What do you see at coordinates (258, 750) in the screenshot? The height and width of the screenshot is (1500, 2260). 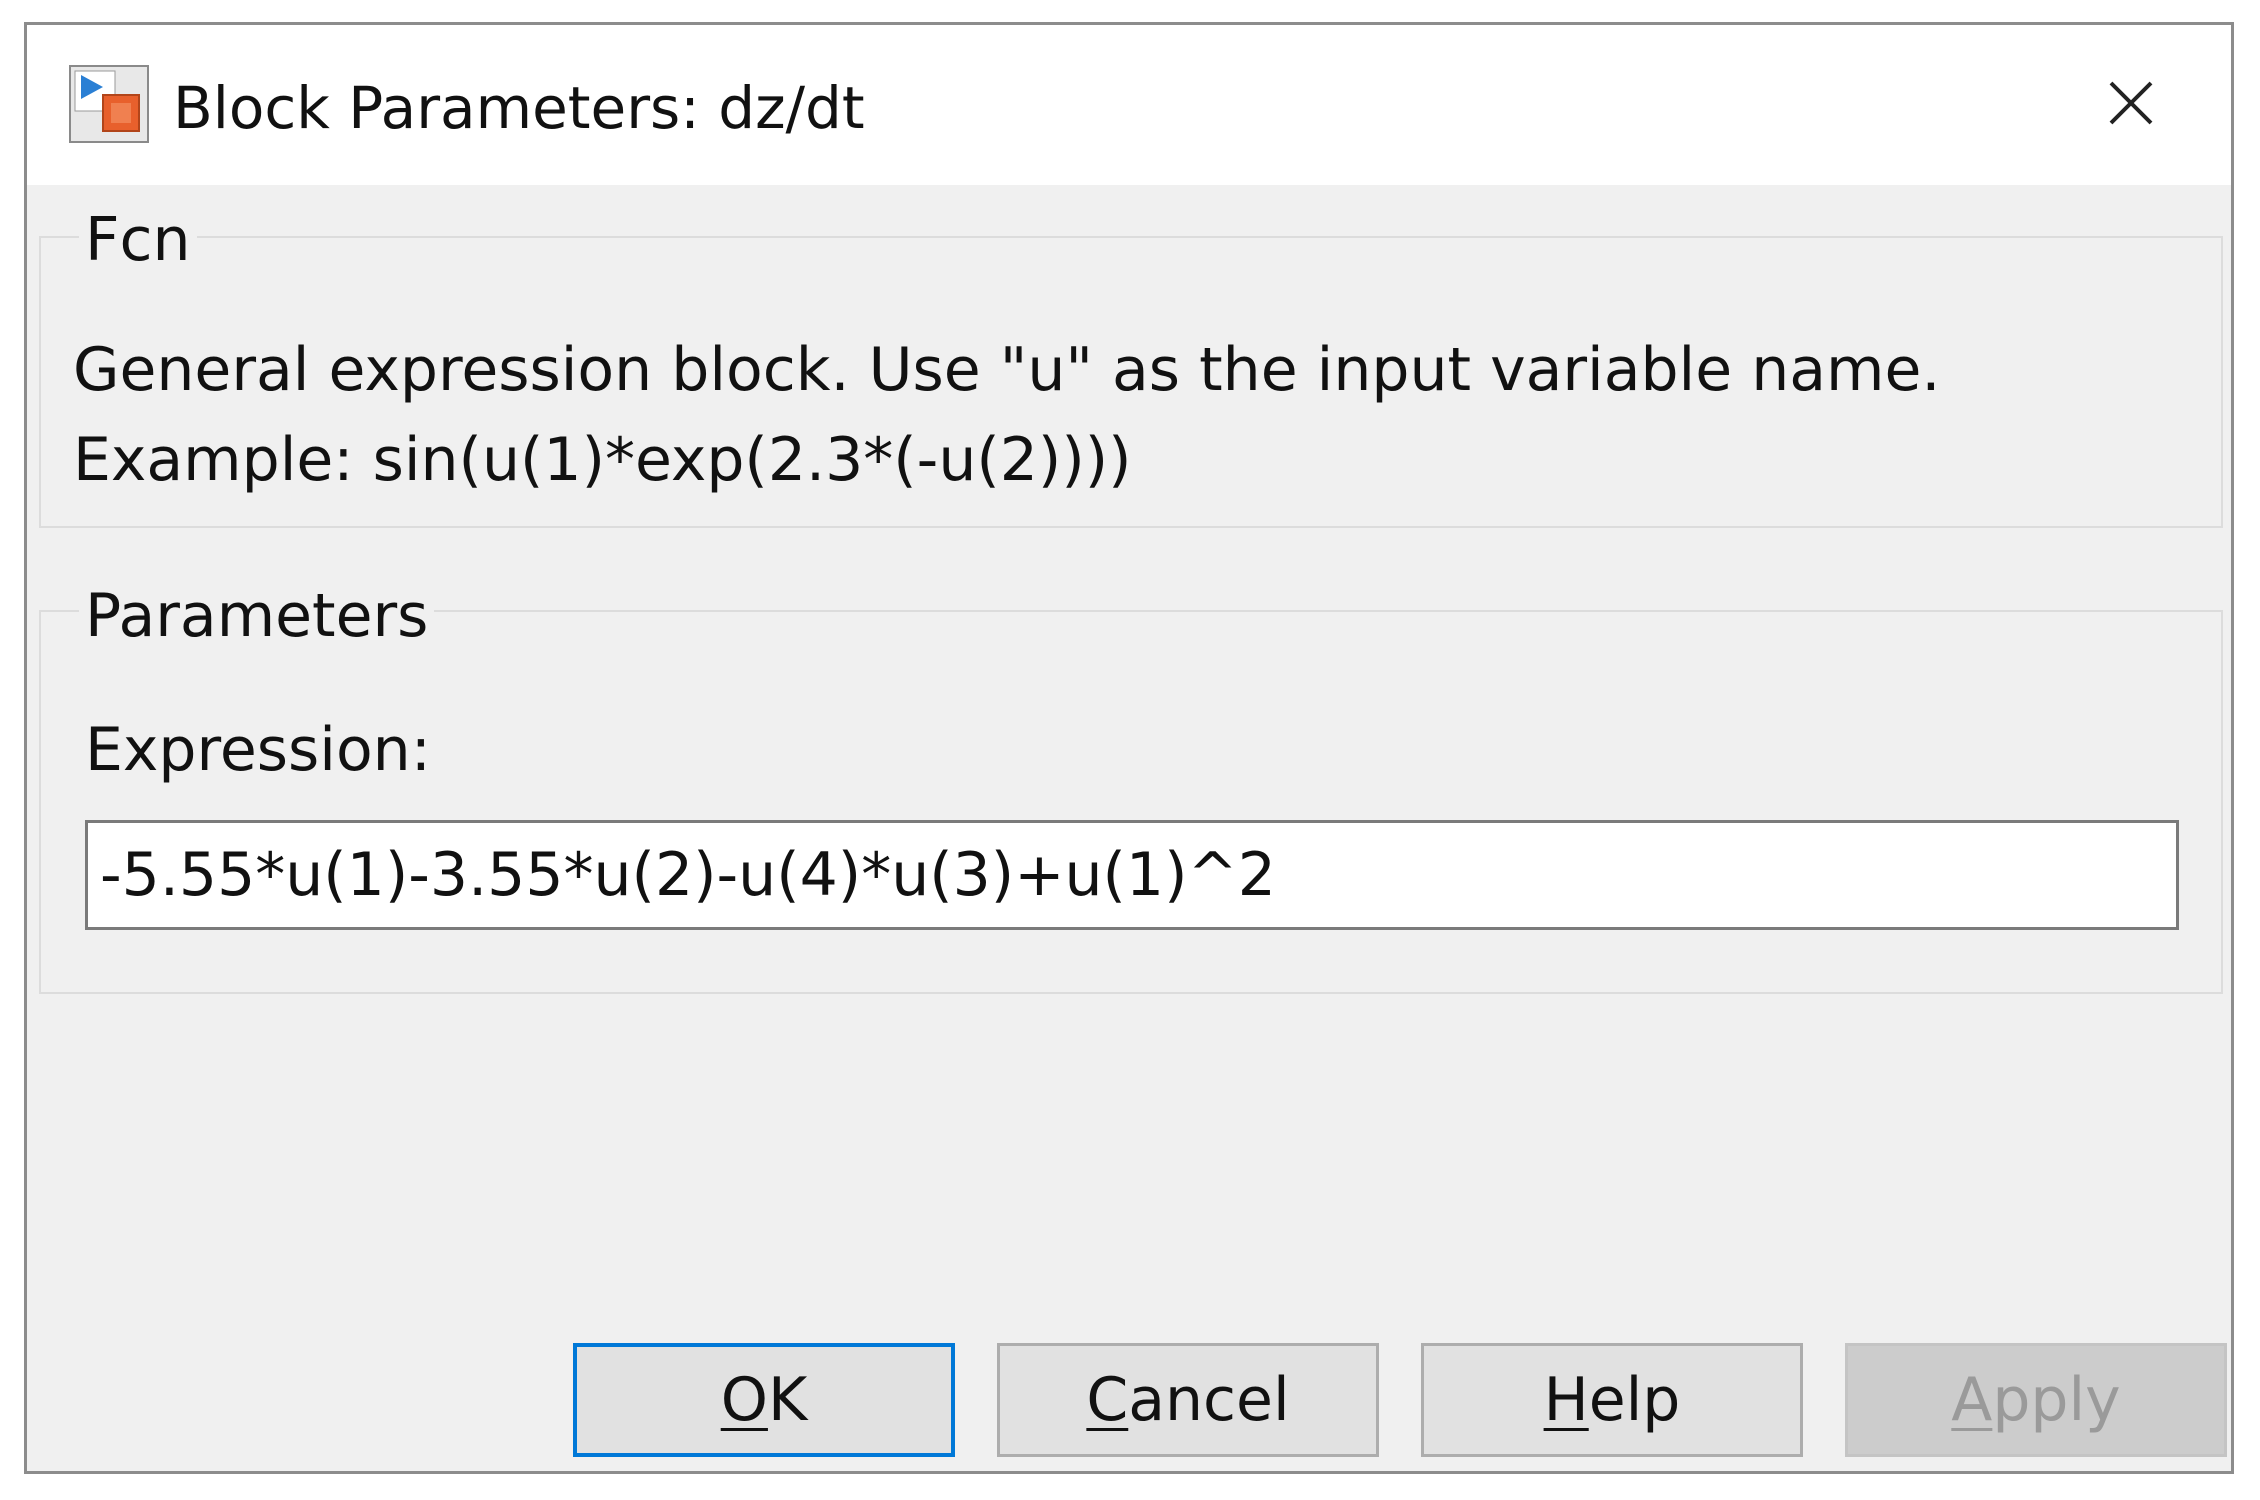 I see `expression-label: Expression:` at bounding box center [258, 750].